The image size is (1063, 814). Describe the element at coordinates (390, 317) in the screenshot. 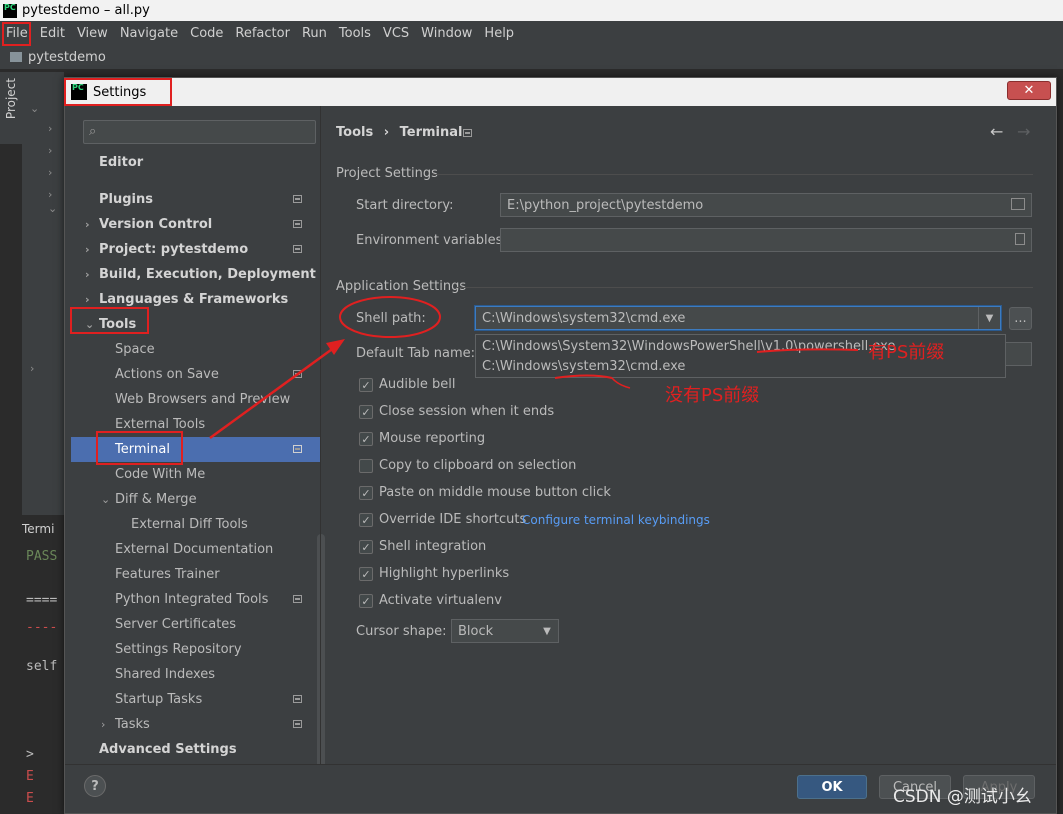

I see `annotation-ellipse` at that location.